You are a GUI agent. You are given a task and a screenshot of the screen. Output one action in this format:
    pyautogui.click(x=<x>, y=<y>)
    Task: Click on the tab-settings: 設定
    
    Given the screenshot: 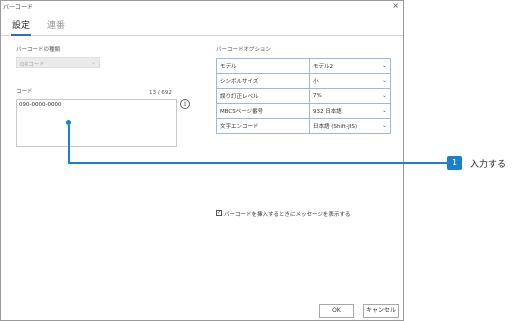 What is the action you would take?
    pyautogui.click(x=21, y=27)
    